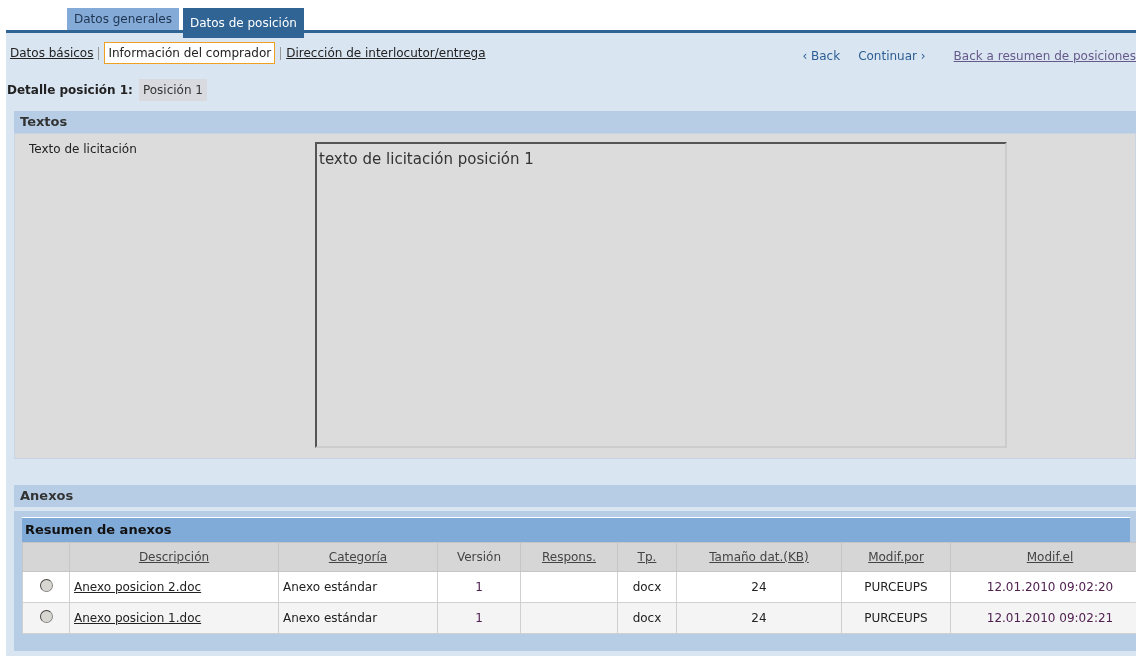  I want to click on continue-link: Continuar ›, so click(892, 56).